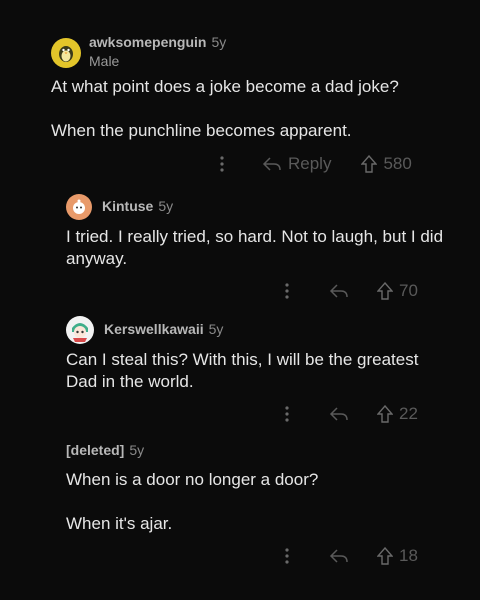 This screenshot has width=480, height=600. I want to click on upvote-button: 70, so click(397, 291).